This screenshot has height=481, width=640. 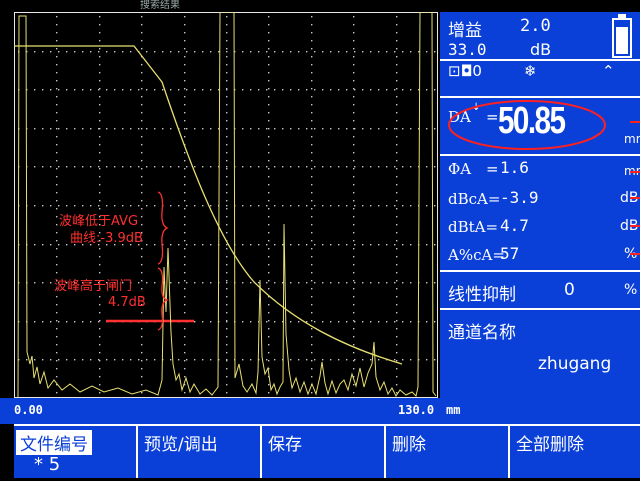 I want to click on menu-file-number-value: * 5, so click(x=47, y=464).